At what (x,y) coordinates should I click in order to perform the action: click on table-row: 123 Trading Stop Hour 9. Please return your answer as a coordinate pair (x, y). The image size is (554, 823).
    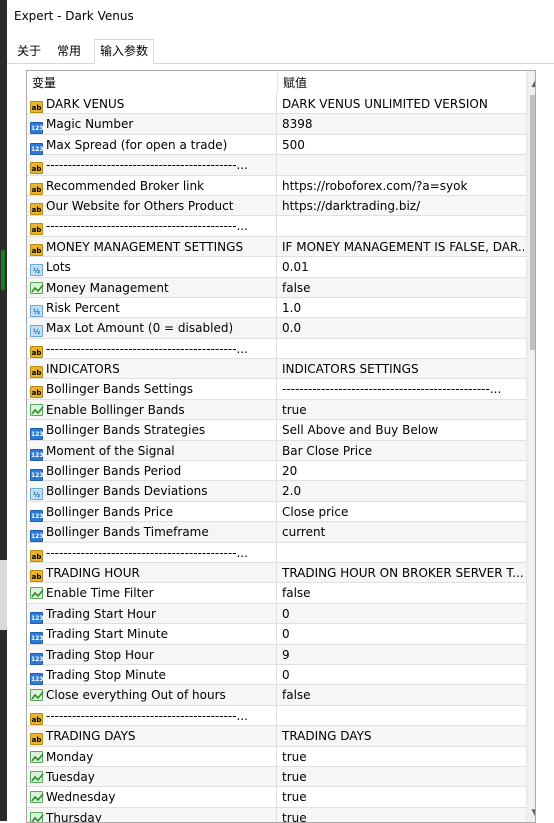
    Looking at the image, I should click on (276, 654).